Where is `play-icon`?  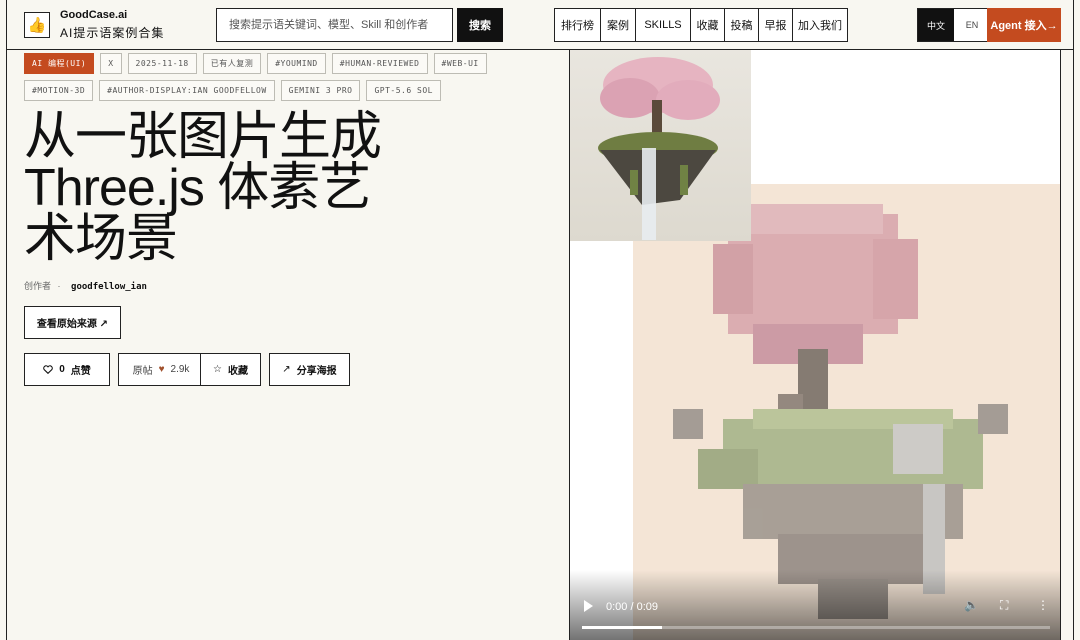
play-icon is located at coordinates (588, 606).